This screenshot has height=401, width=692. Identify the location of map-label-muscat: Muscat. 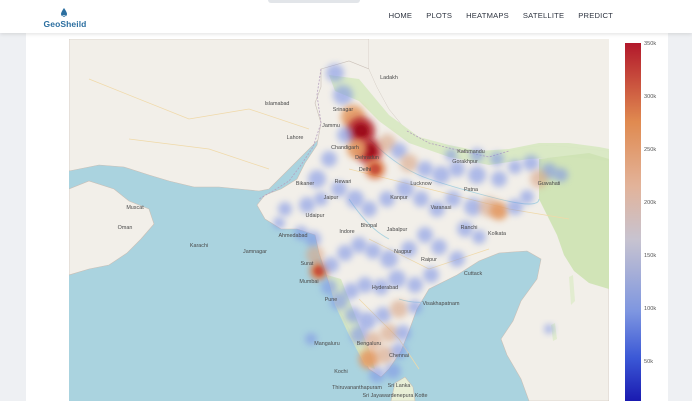
(135, 208).